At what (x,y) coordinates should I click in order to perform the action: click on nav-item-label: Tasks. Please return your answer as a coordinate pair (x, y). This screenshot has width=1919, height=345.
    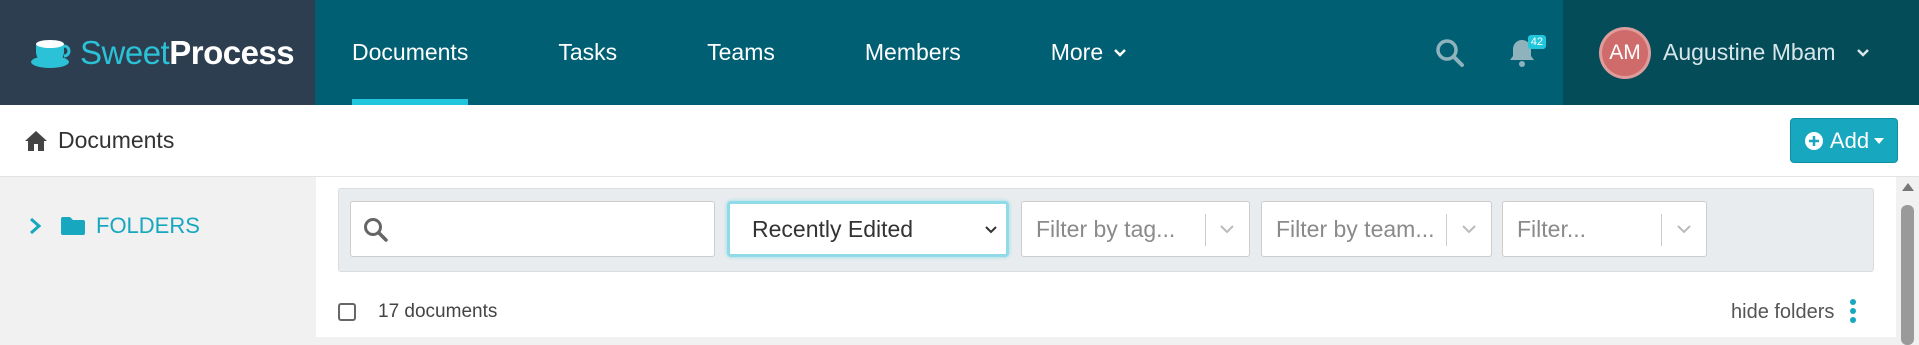
    Looking at the image, I should click on (588, 52).